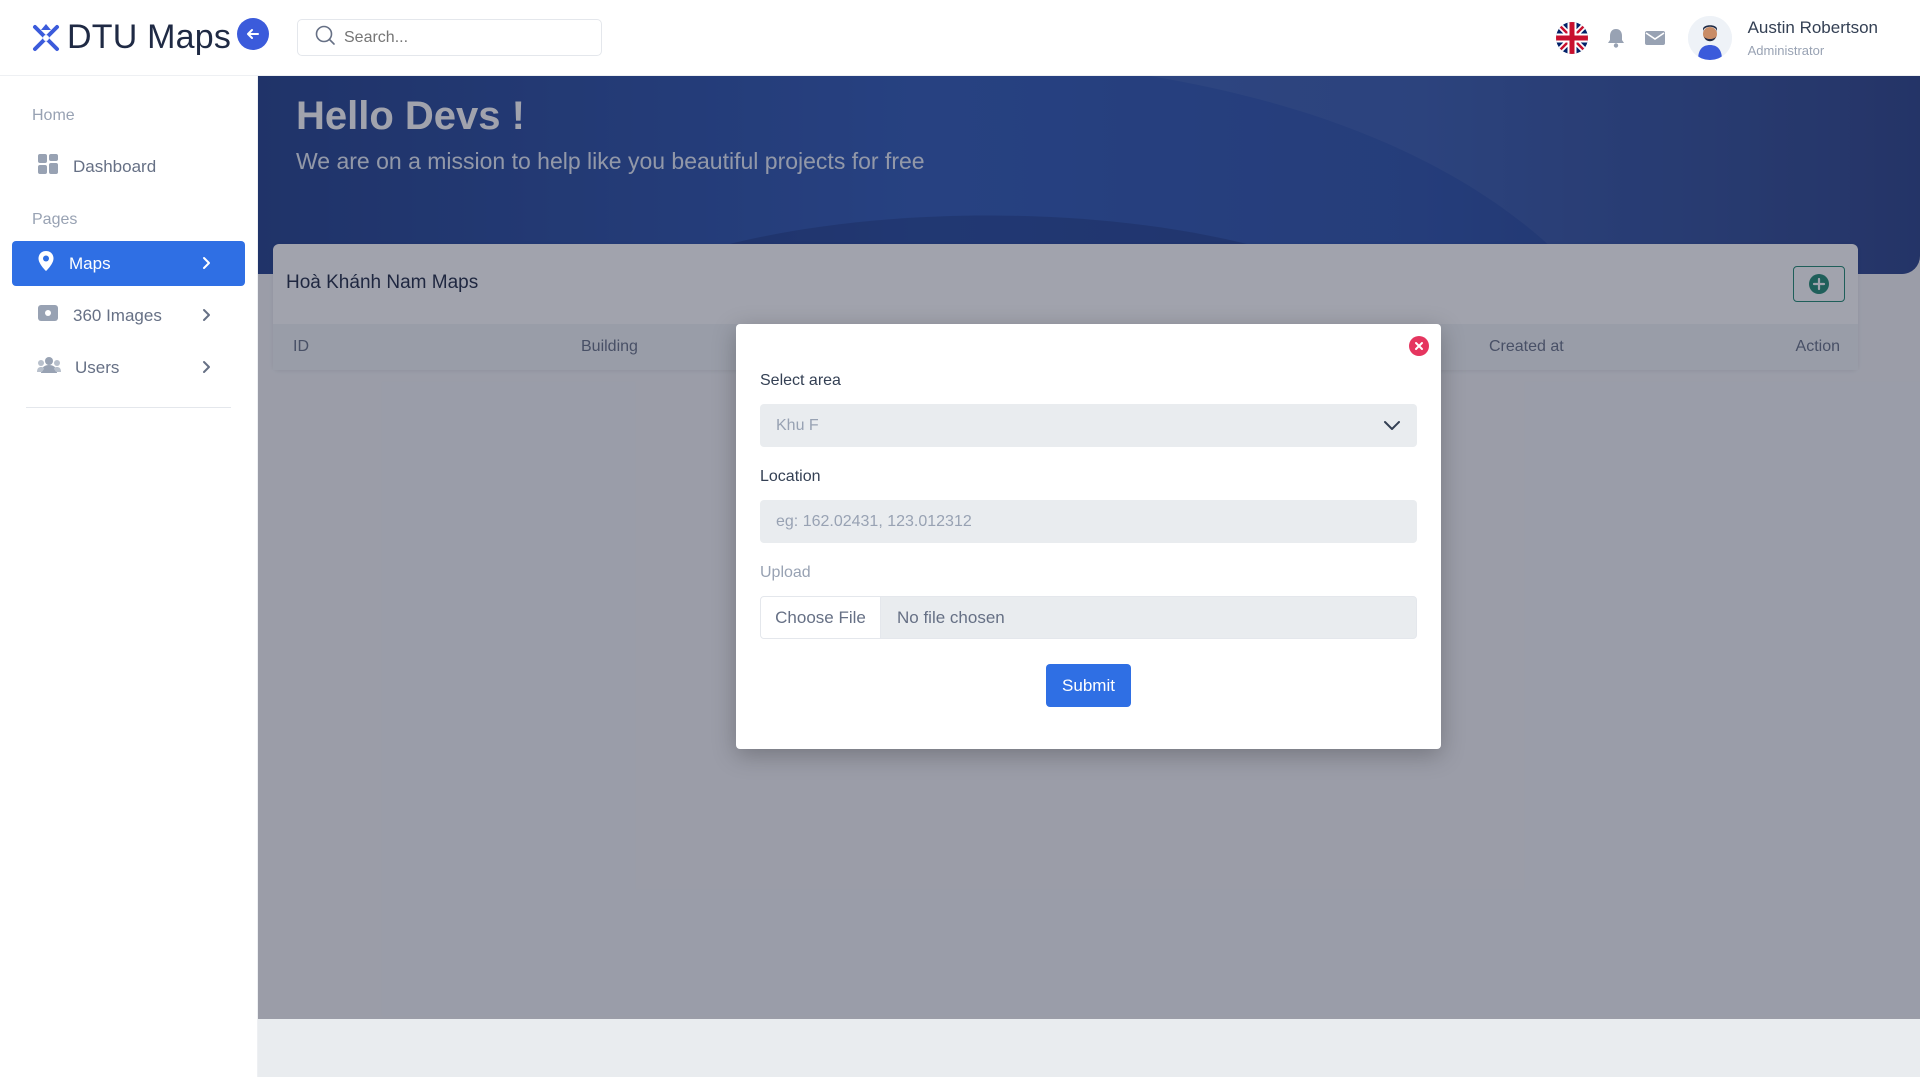 The width and height of the screenshot is (1920, 1077). Describe the element at coordinates (128, 263) in the screenshot. I see `sidebar-item-maps: Maps` at that location.